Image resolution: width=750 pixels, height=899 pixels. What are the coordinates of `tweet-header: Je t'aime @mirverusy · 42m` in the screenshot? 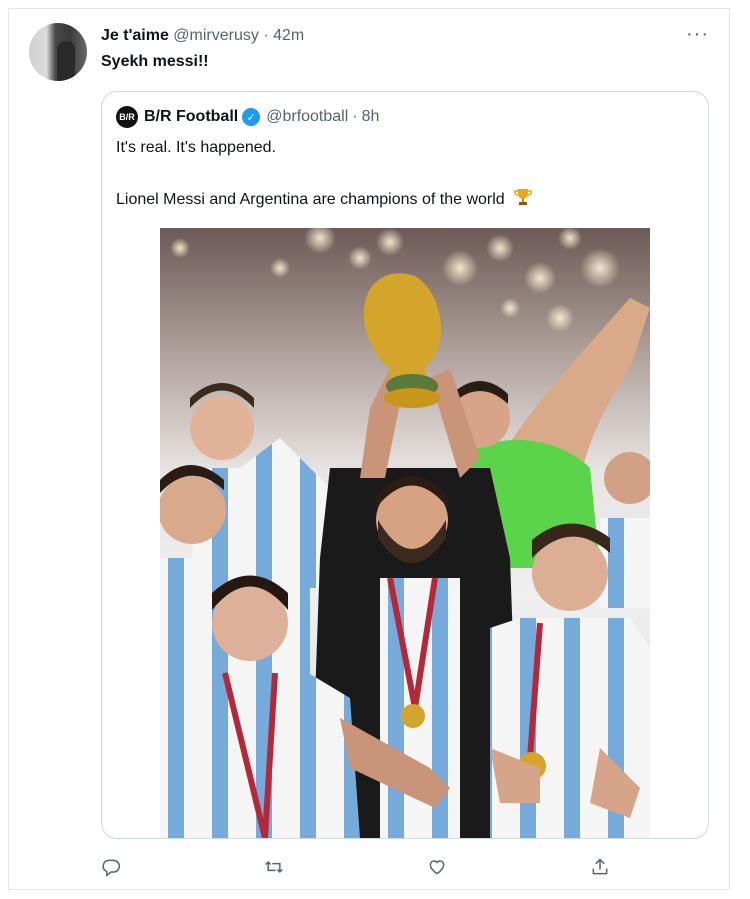 It's located at (202, 36).